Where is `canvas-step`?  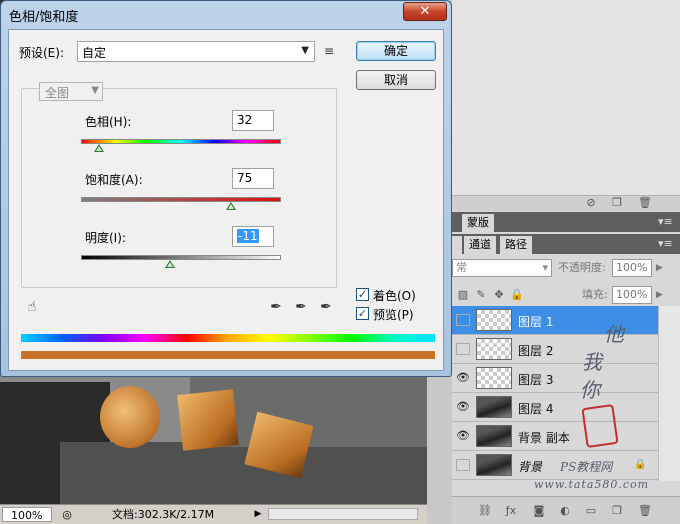
canvas-step is located at coordinates (243, 473).